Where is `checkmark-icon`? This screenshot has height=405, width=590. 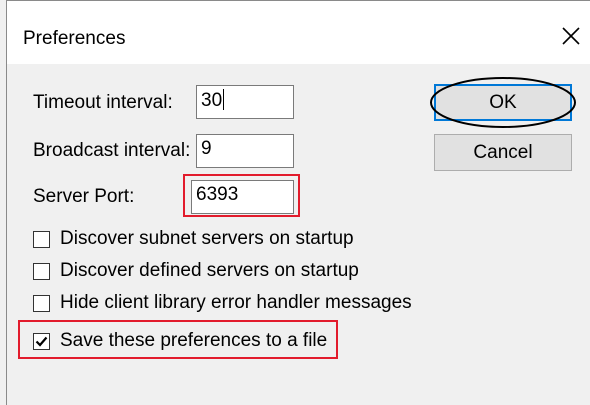 checkmark-icon is located at coordinates (41, 341).